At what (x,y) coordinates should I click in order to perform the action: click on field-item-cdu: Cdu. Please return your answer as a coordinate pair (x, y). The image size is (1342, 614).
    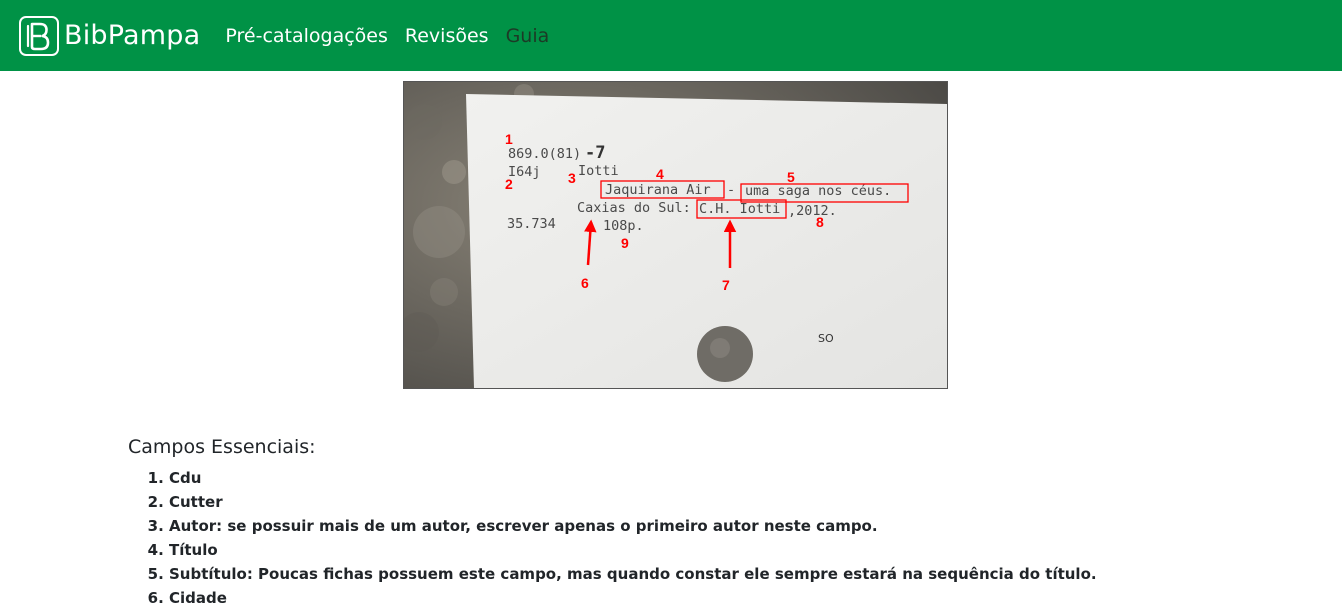
    Looking at the image, I should click on (633, 478).